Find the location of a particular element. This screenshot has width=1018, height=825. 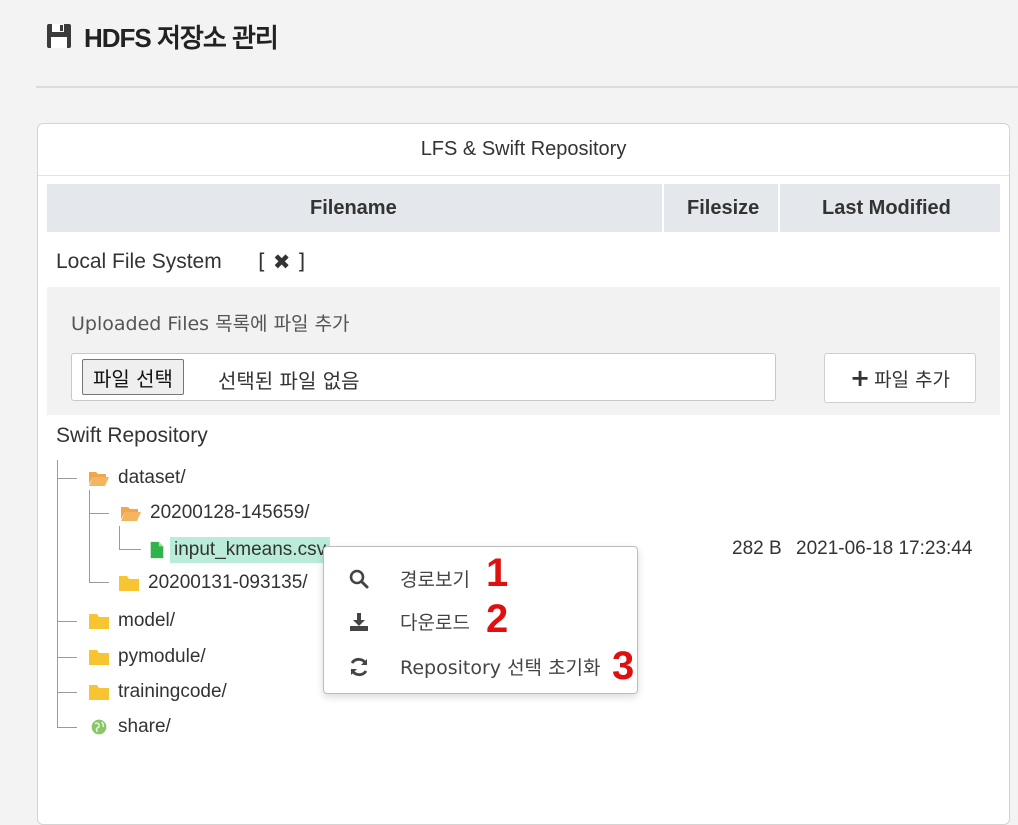

file-size: 282 B is located at coordinates (757, 548).